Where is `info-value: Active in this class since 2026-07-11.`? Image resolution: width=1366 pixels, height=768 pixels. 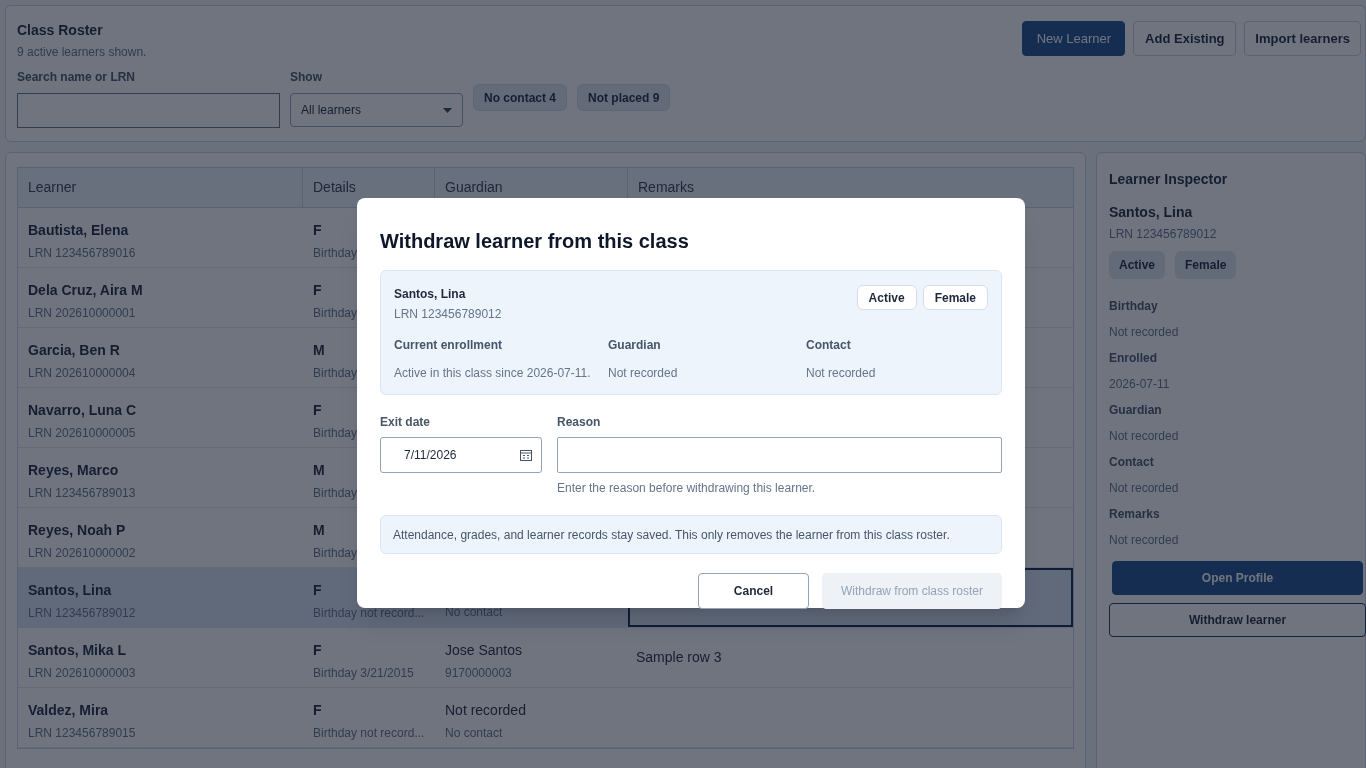 info-value: Active in this class since 2026-07-11. is located at coordinates (493, 373).